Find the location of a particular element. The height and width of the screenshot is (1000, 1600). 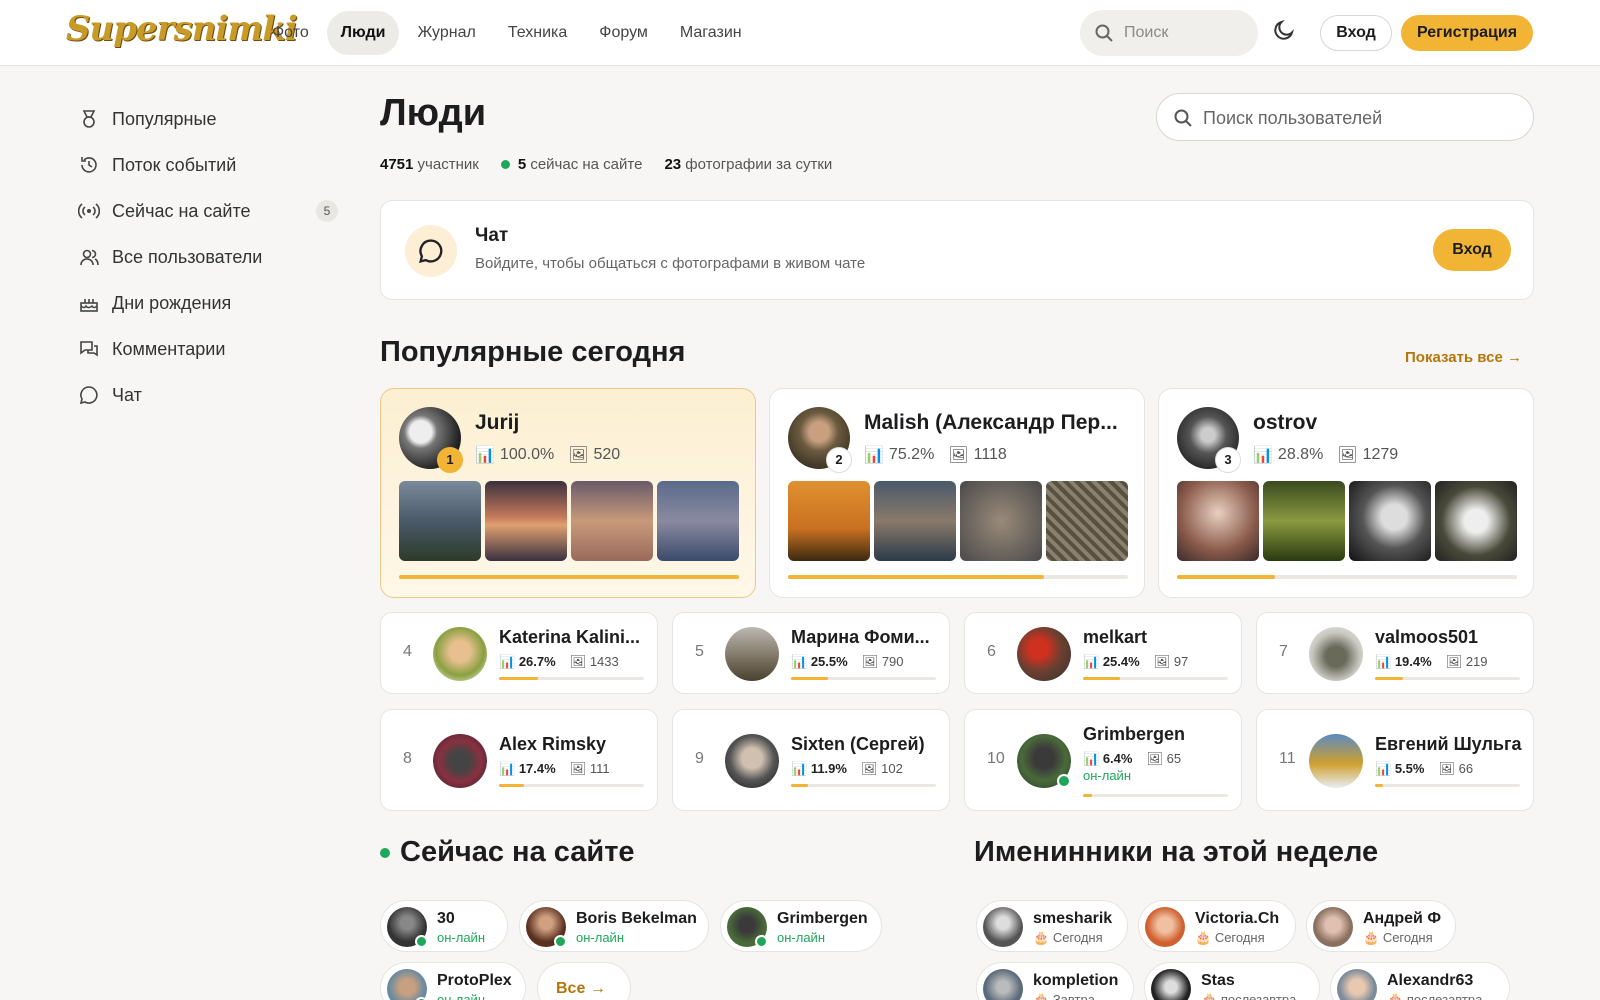

user-meta: 📊 100.0% 🖼 520 is located at coordinates (548, 455).